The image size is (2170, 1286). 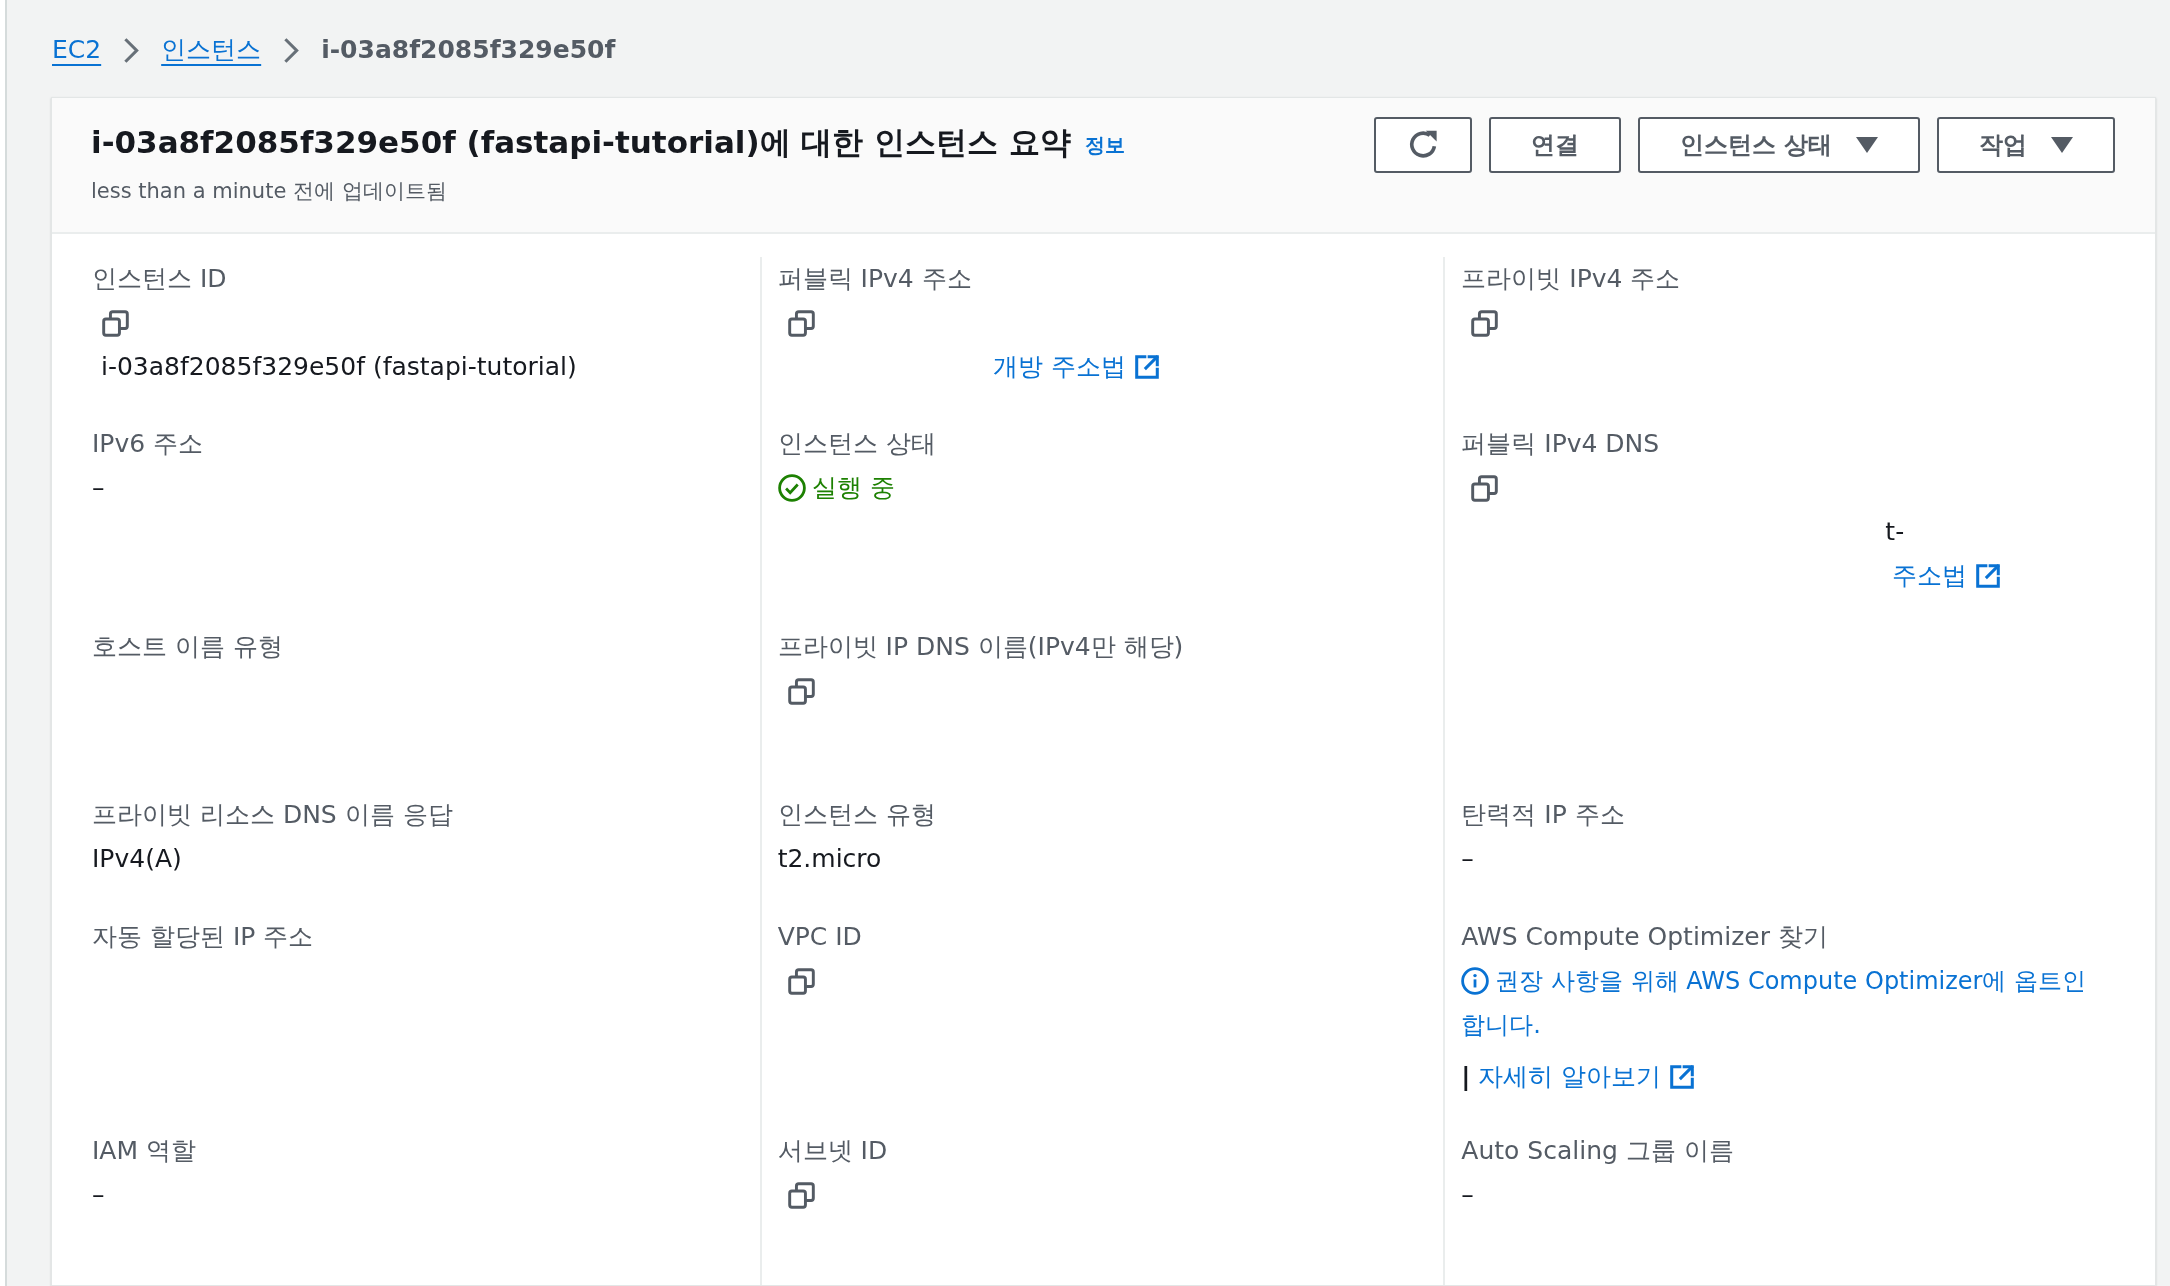 What do you see at coordinates (144, 1151) in the screenshot?
I see `field-label: IAM 역할` at bounding box center [144, 1151].